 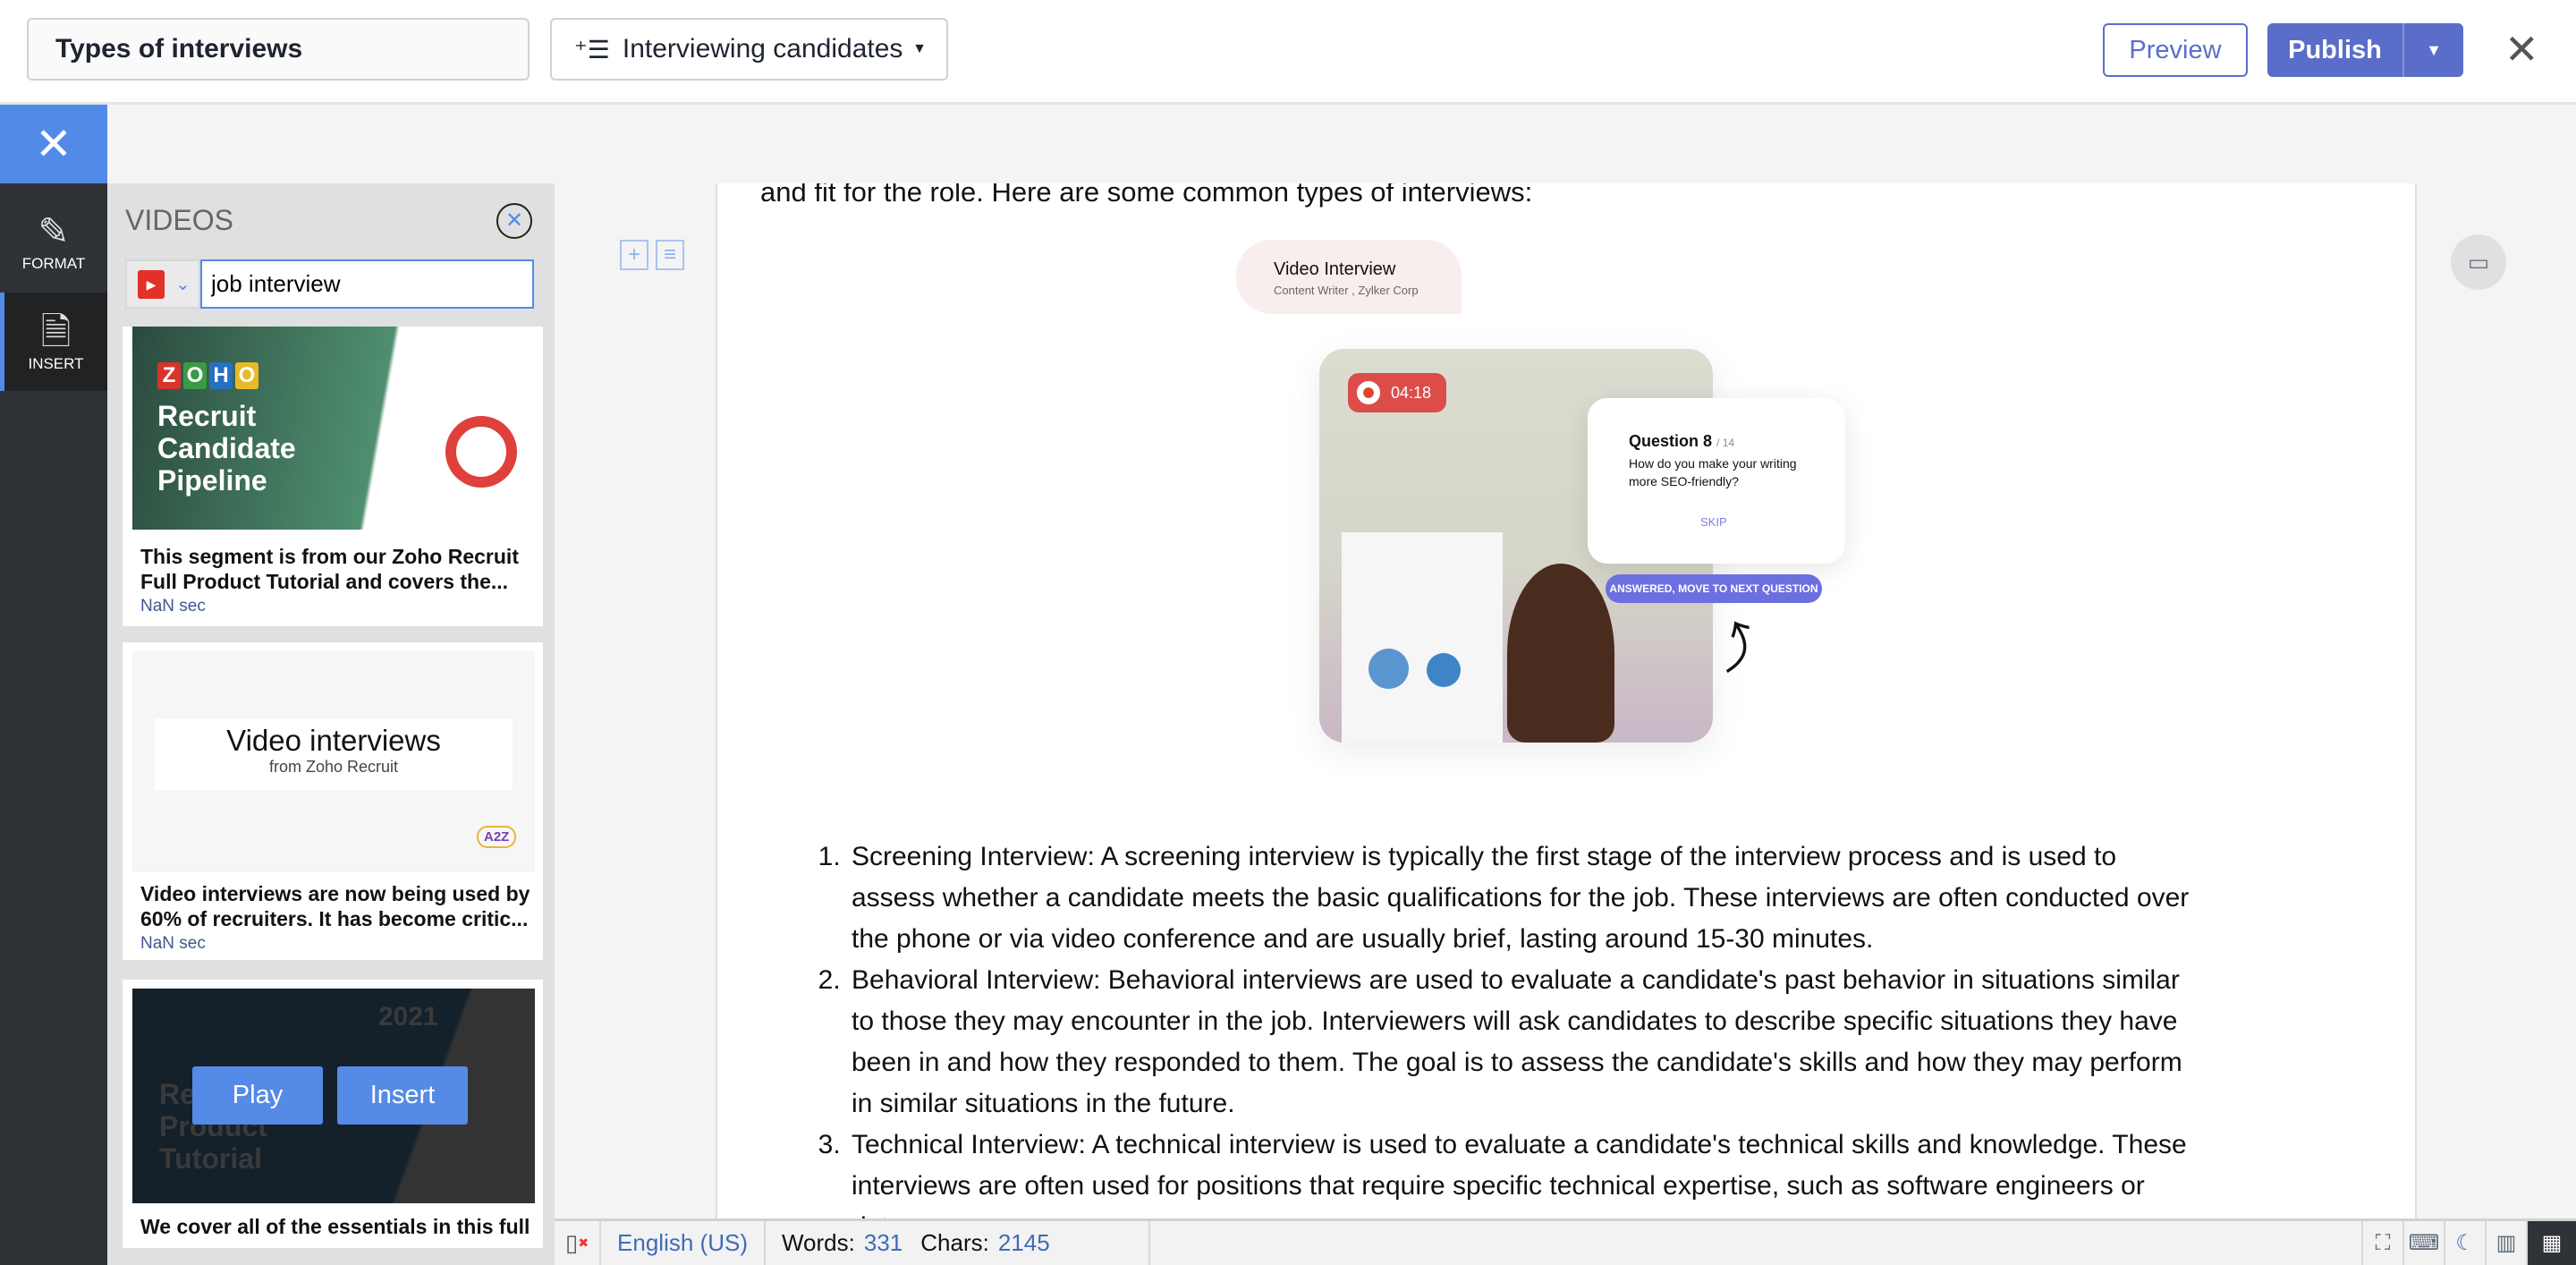 What do you see at coordinates (1335, 269) in the screenshot?
I see `pill-title: Video Interview` at bounding box center [1335, 269].